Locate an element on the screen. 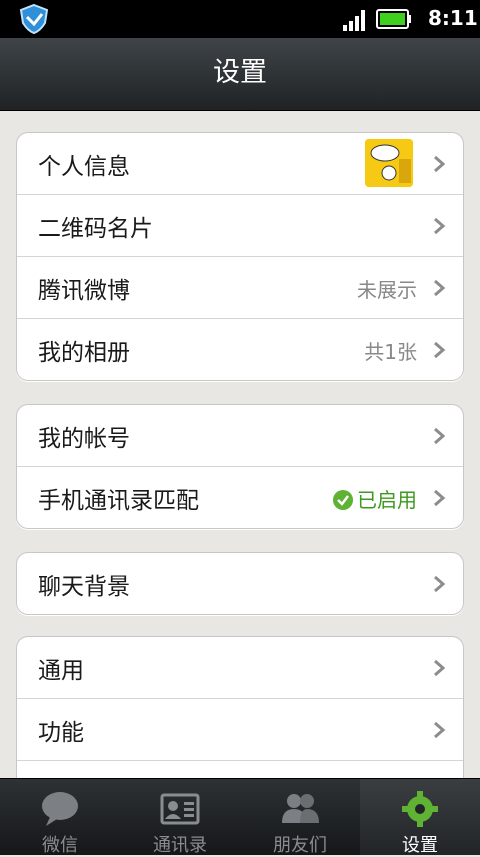 The width and height of the screenshot is (480, 857). row-general: 通用 is located at coordinates (240, 667).